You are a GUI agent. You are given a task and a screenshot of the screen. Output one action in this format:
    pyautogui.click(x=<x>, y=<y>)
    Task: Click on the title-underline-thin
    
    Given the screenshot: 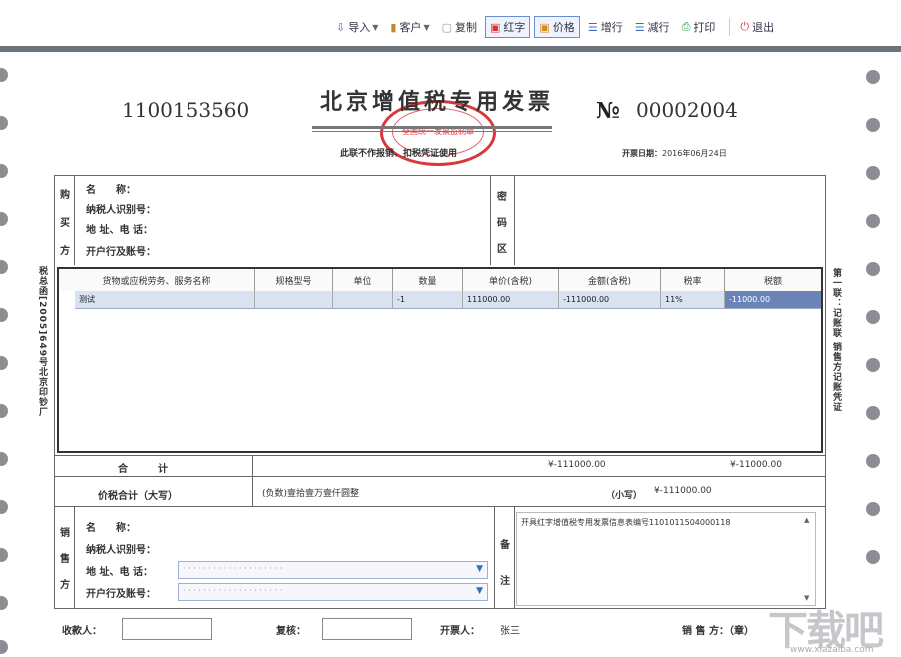 What is the action you would take?
    pyautogui.click(x=432, y=131)
    